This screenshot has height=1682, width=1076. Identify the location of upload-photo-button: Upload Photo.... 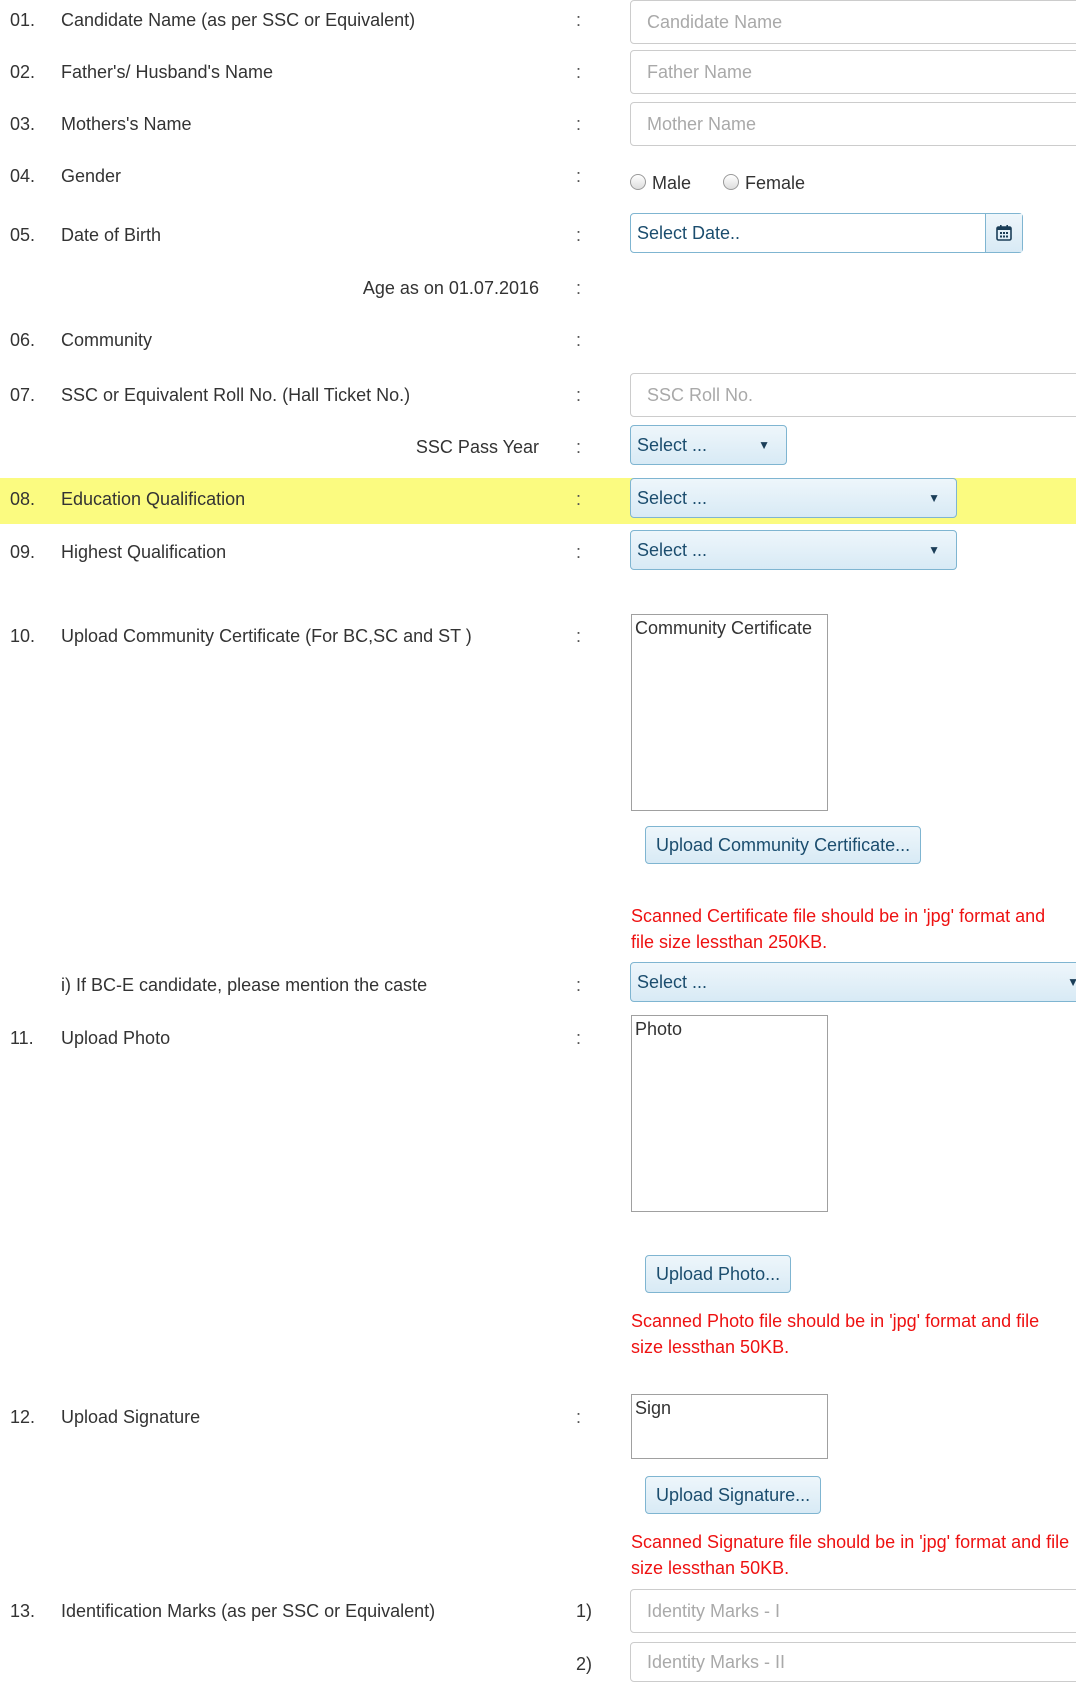
(718, 1274).